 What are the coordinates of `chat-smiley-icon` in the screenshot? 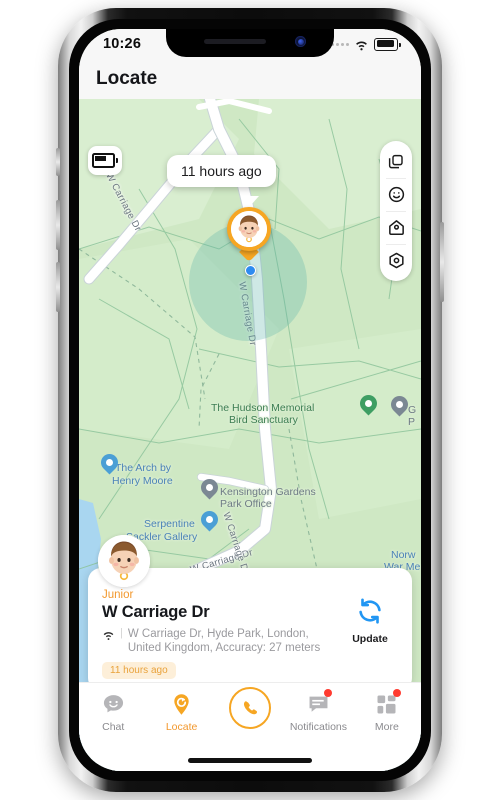 It's located at (113, 704).